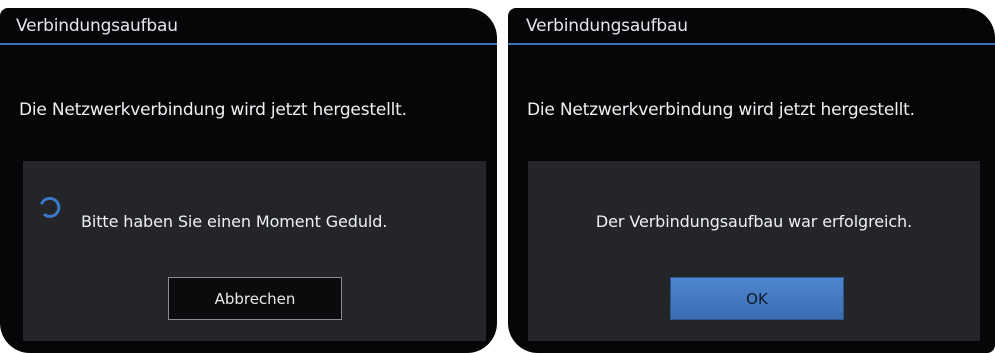 This screenshot has height=353, width=995. I want to click on status-text: Bitte haben Sie einen Moment Geduld., so click(234, 221).